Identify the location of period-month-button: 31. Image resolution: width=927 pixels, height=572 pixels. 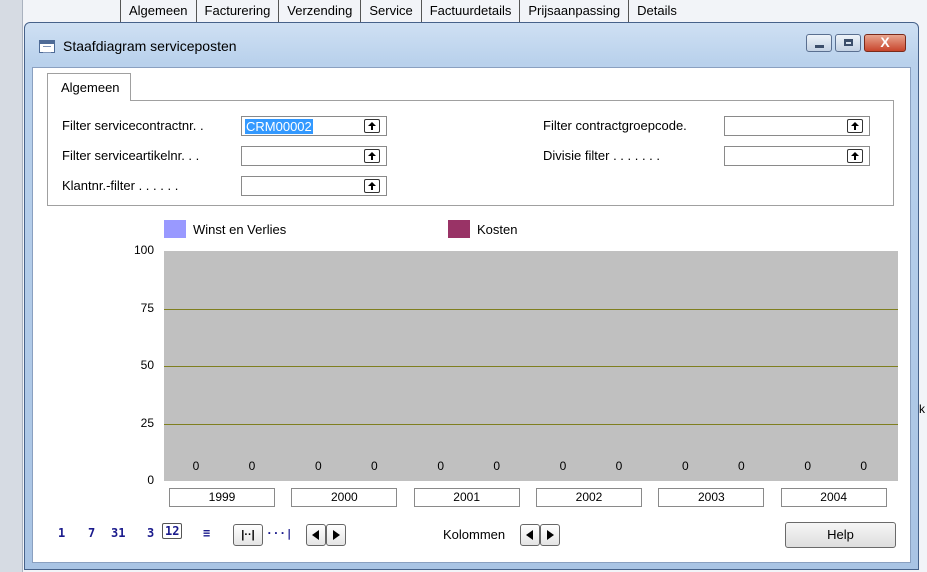
(118, 533).